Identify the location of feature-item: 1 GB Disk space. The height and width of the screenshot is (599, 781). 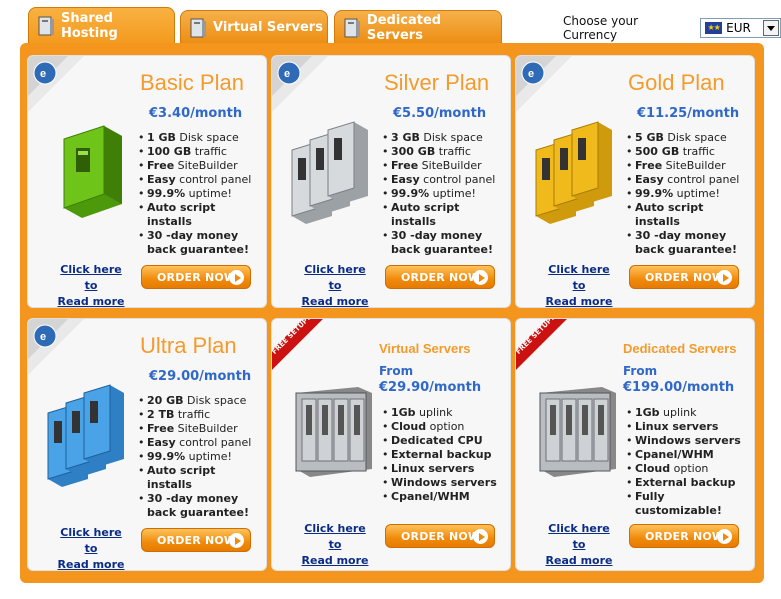
(200, 138).